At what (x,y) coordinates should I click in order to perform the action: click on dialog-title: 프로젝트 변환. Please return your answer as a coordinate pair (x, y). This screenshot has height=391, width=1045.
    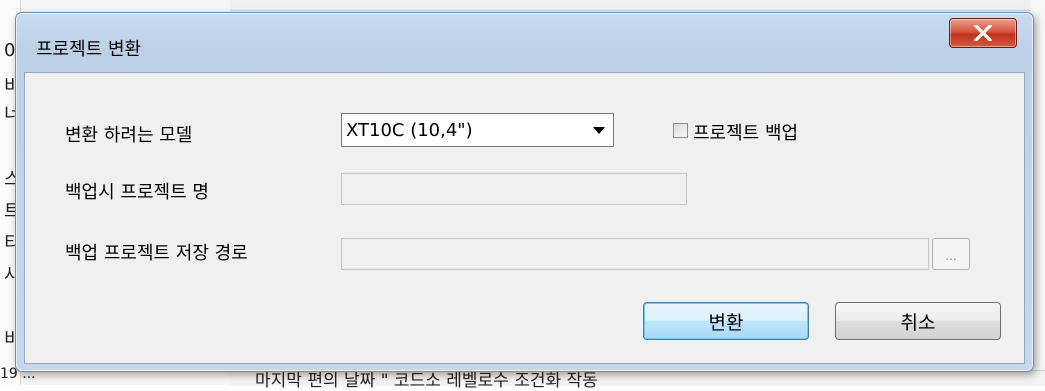
    Looking at the image, I should click on (89, 49).